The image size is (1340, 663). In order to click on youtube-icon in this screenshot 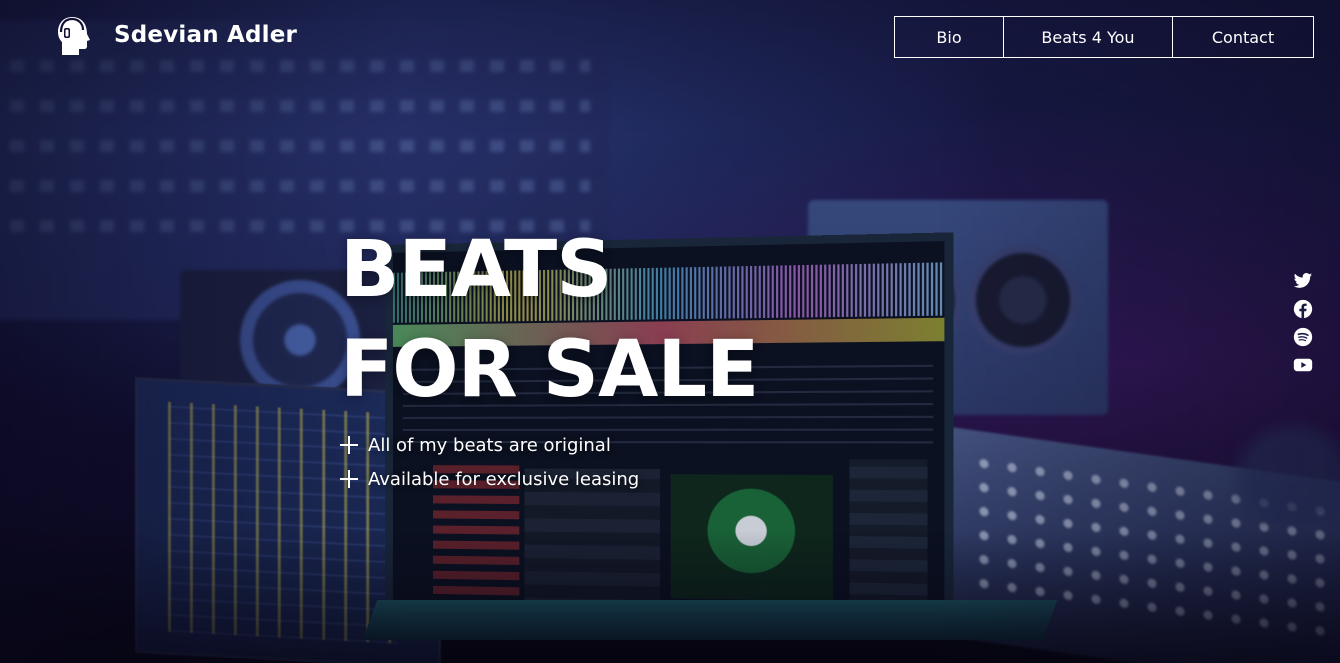, I will do `click(1303, 365)`.